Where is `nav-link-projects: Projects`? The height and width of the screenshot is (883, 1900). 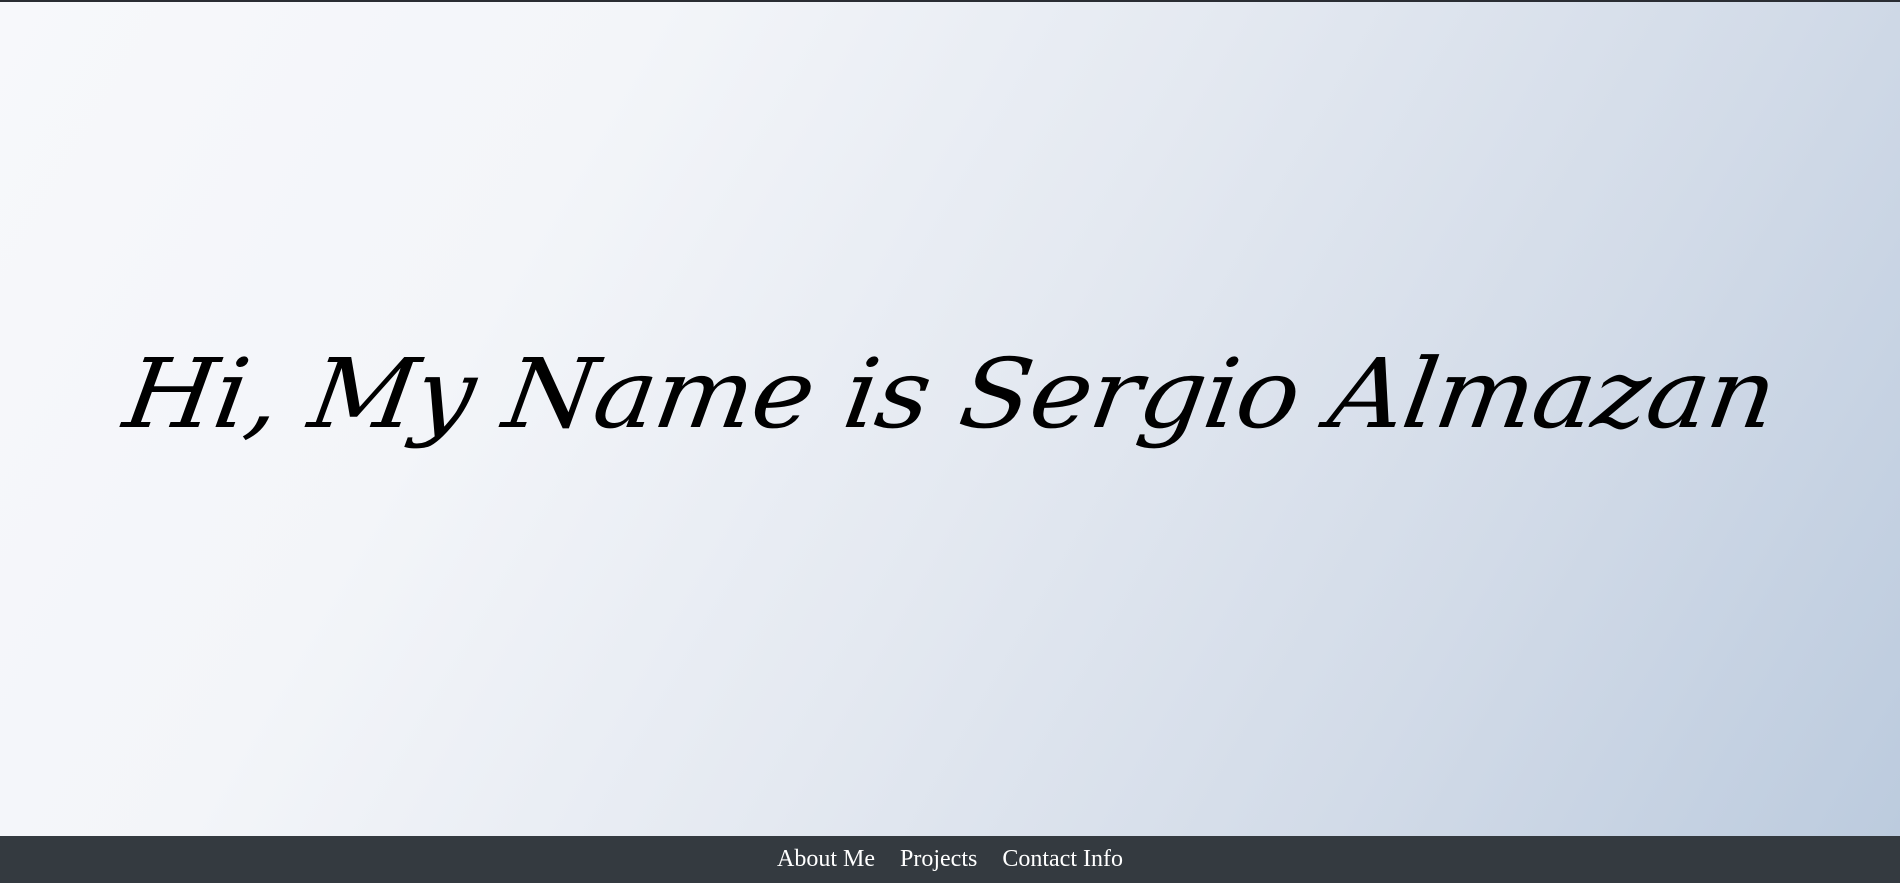 nav-link-projects: Projects is located at coordinates (938, 859).